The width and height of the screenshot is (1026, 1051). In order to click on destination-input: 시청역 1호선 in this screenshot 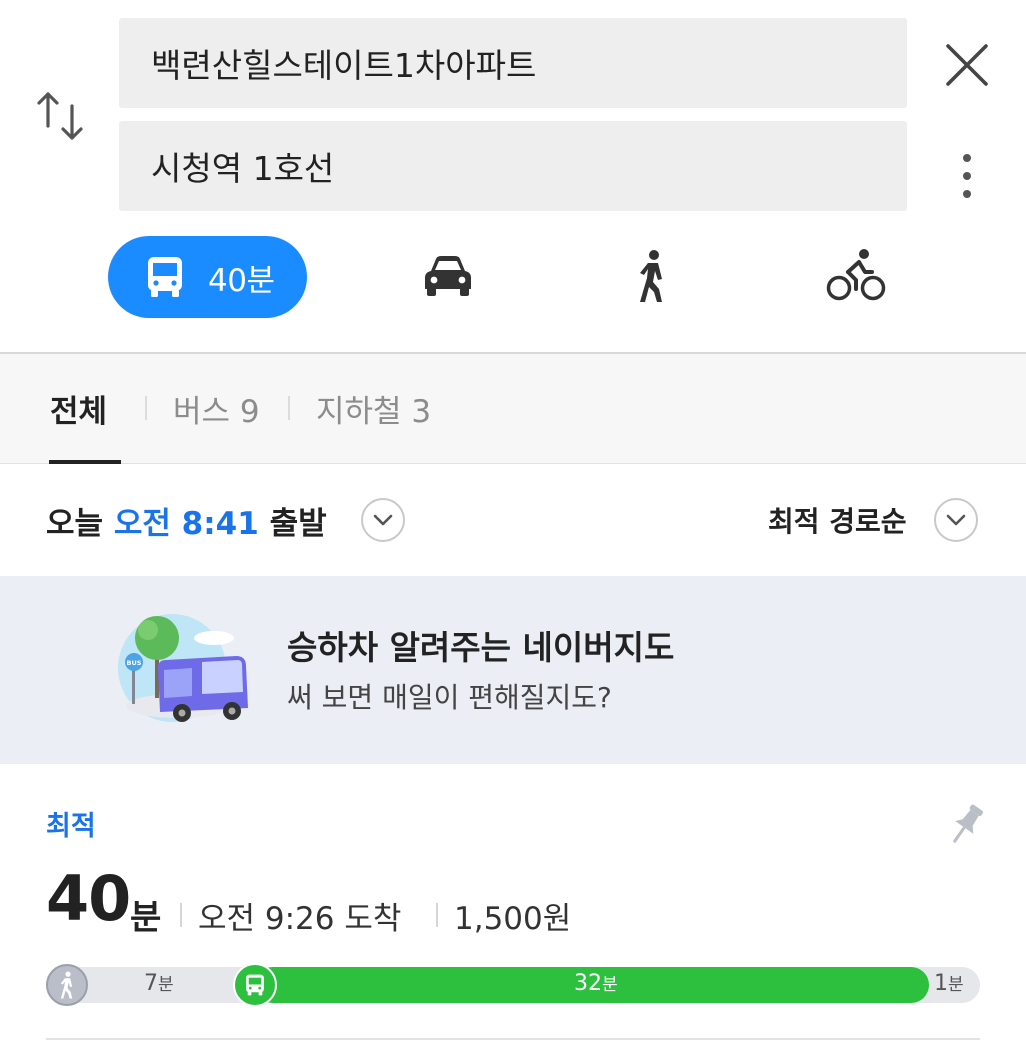, I will do `click(513, 166)`.